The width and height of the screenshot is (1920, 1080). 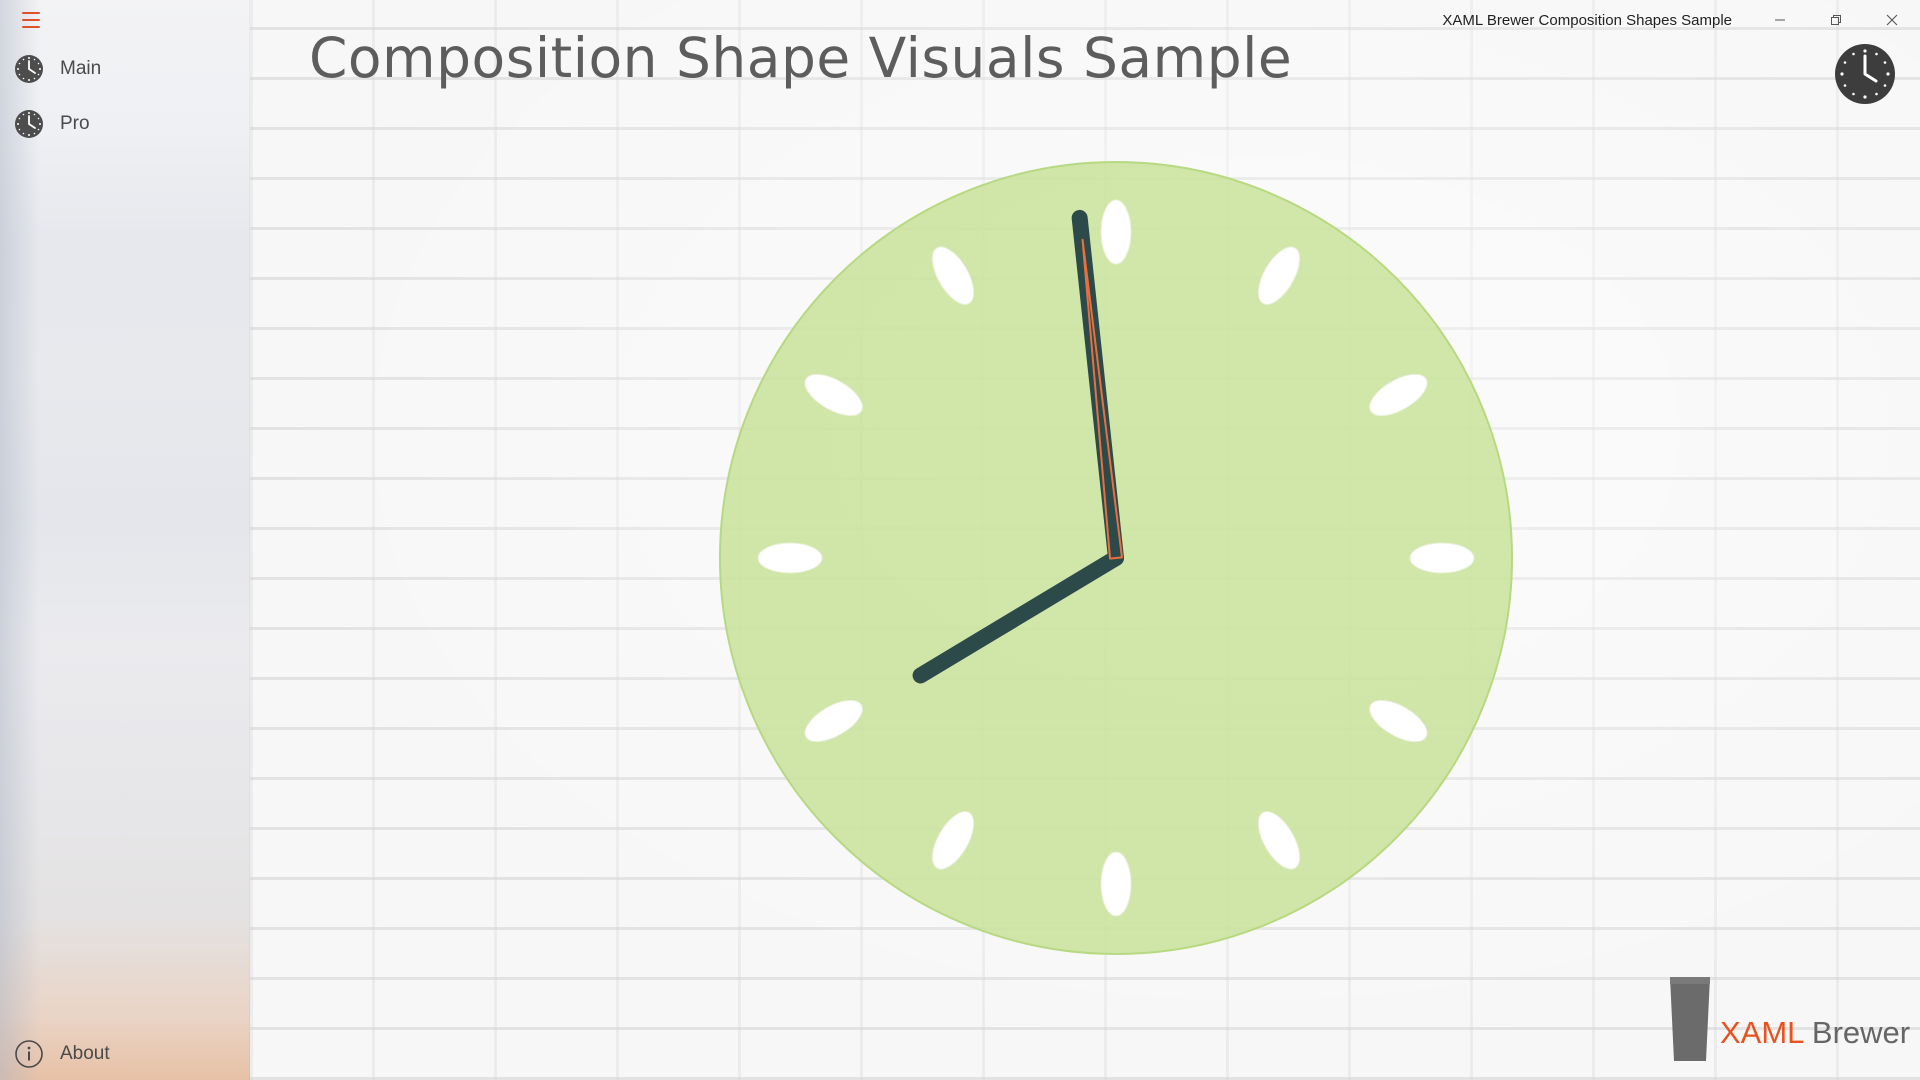 What do you see at coordinates (1690, 1019) in the screenshot?
I see `beer-glass-icon` at bounding box center [1690, 1019].